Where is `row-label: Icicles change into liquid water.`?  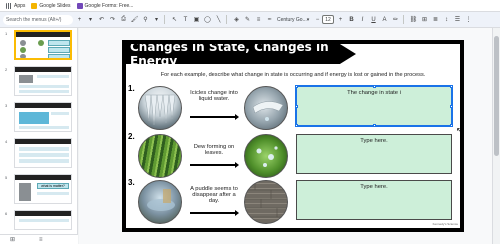 row-label: Icicles change into liquid water. is located at coordinates (214, 96).